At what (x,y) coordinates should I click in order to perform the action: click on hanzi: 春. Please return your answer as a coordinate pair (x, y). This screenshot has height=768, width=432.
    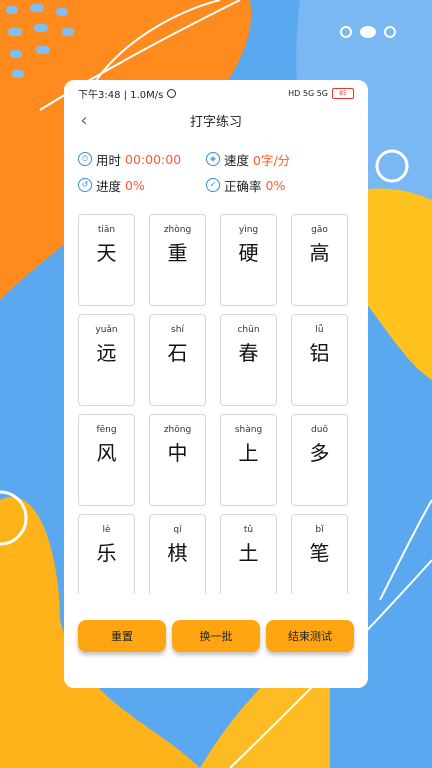
    Looking at the image, I should click on (248, 353).